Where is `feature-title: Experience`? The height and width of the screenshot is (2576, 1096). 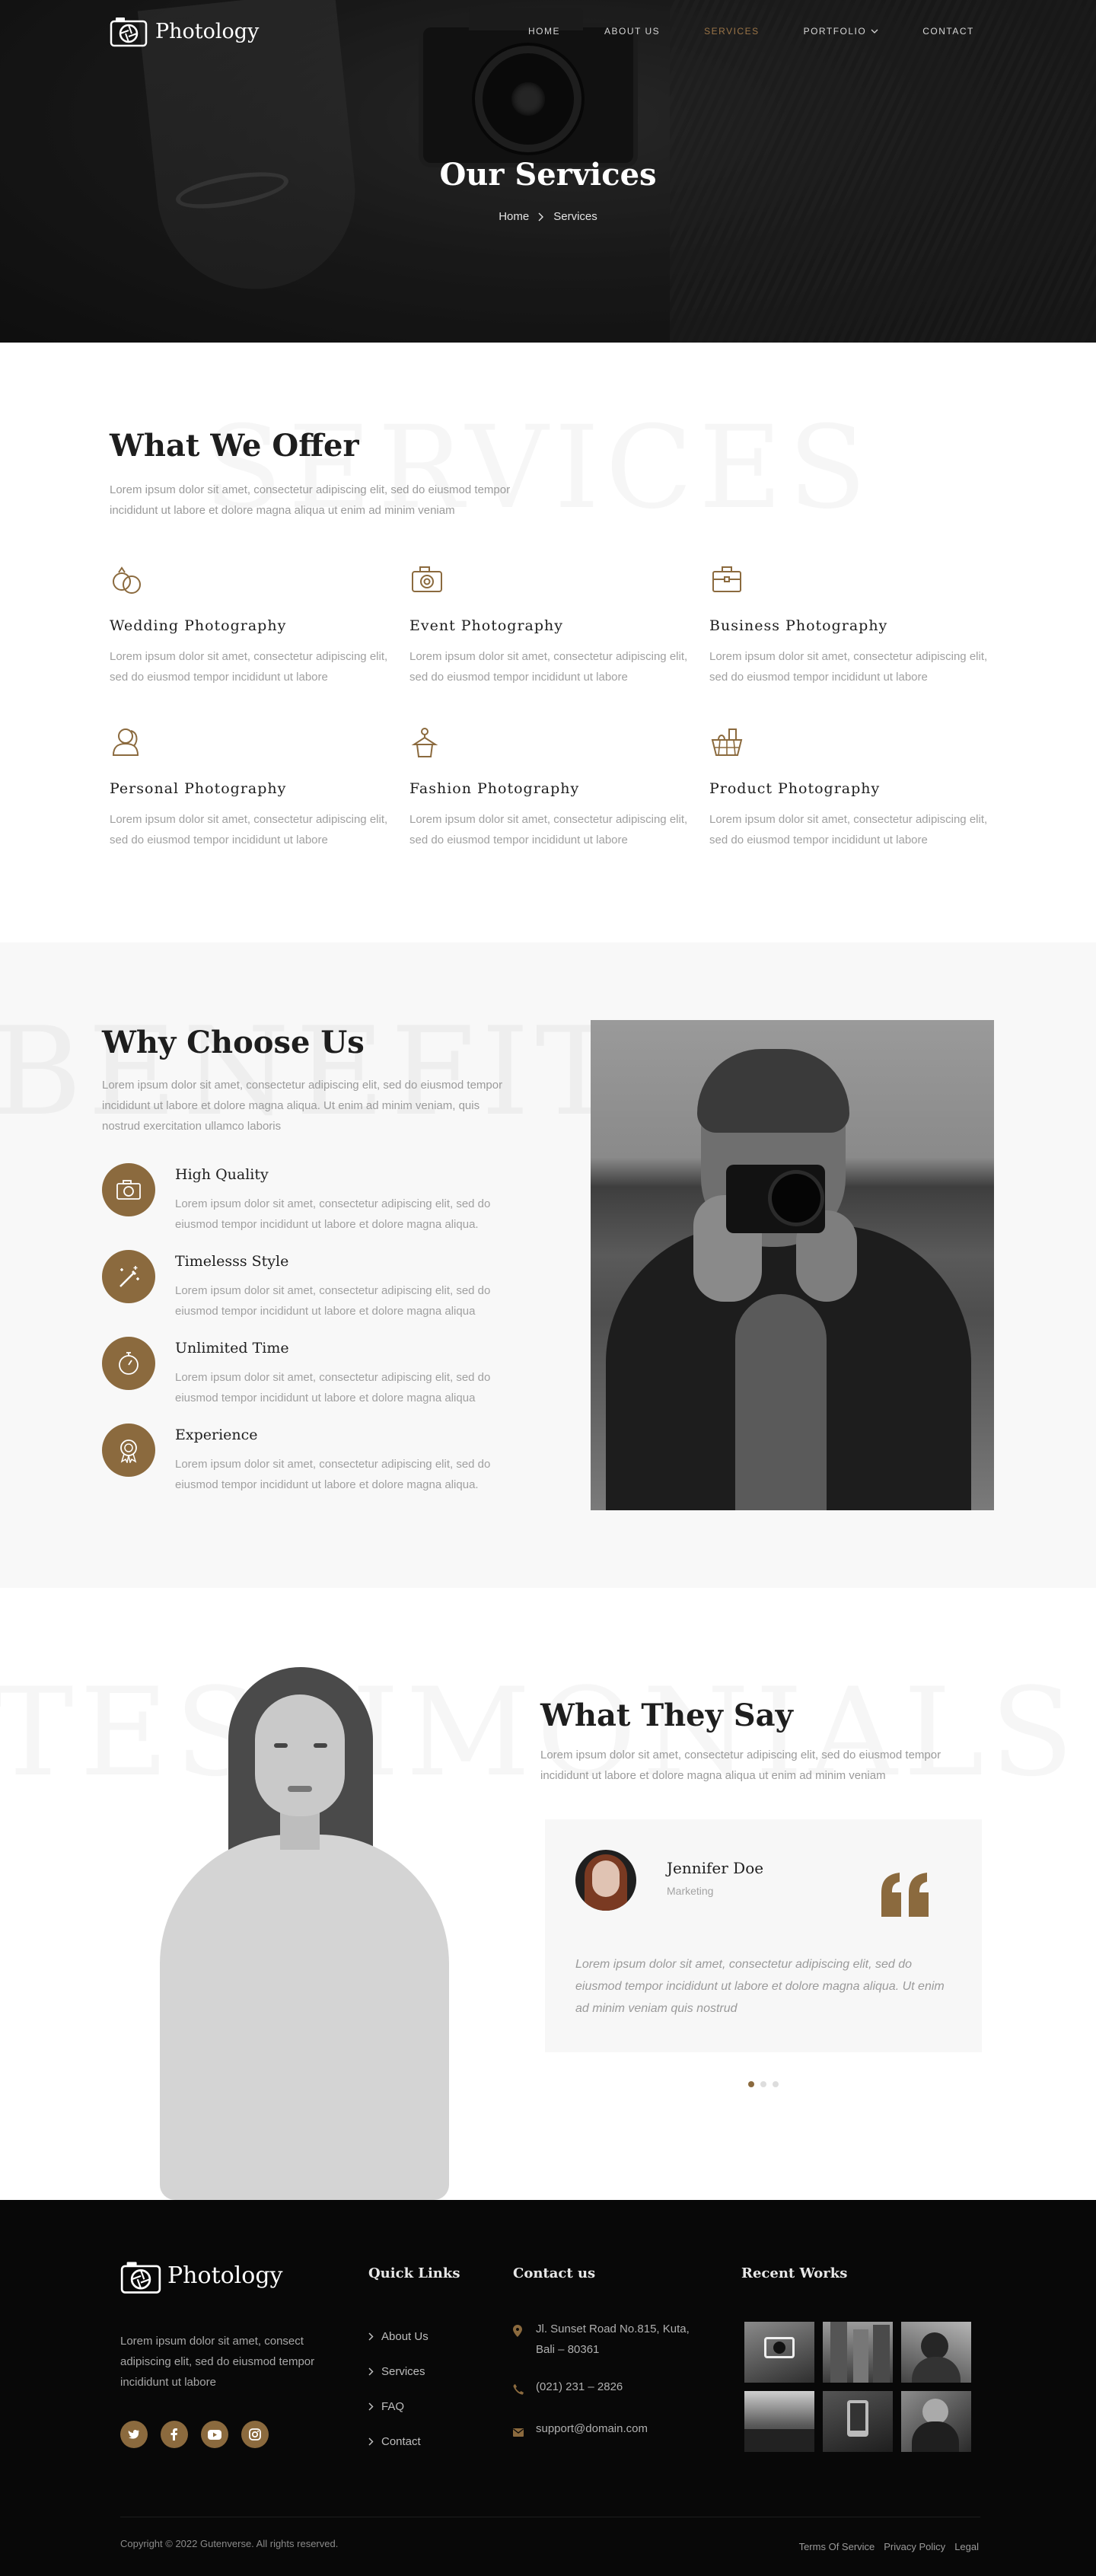 feature-title: Experience is located at coordinates (216, 1435).